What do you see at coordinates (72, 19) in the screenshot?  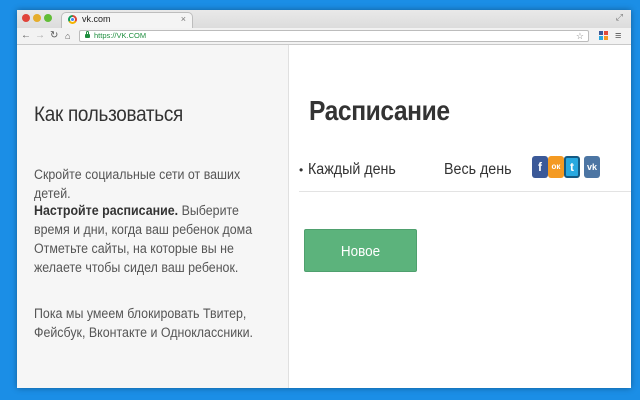 I see `chrome-favicon` at bounding box center [72, 19].